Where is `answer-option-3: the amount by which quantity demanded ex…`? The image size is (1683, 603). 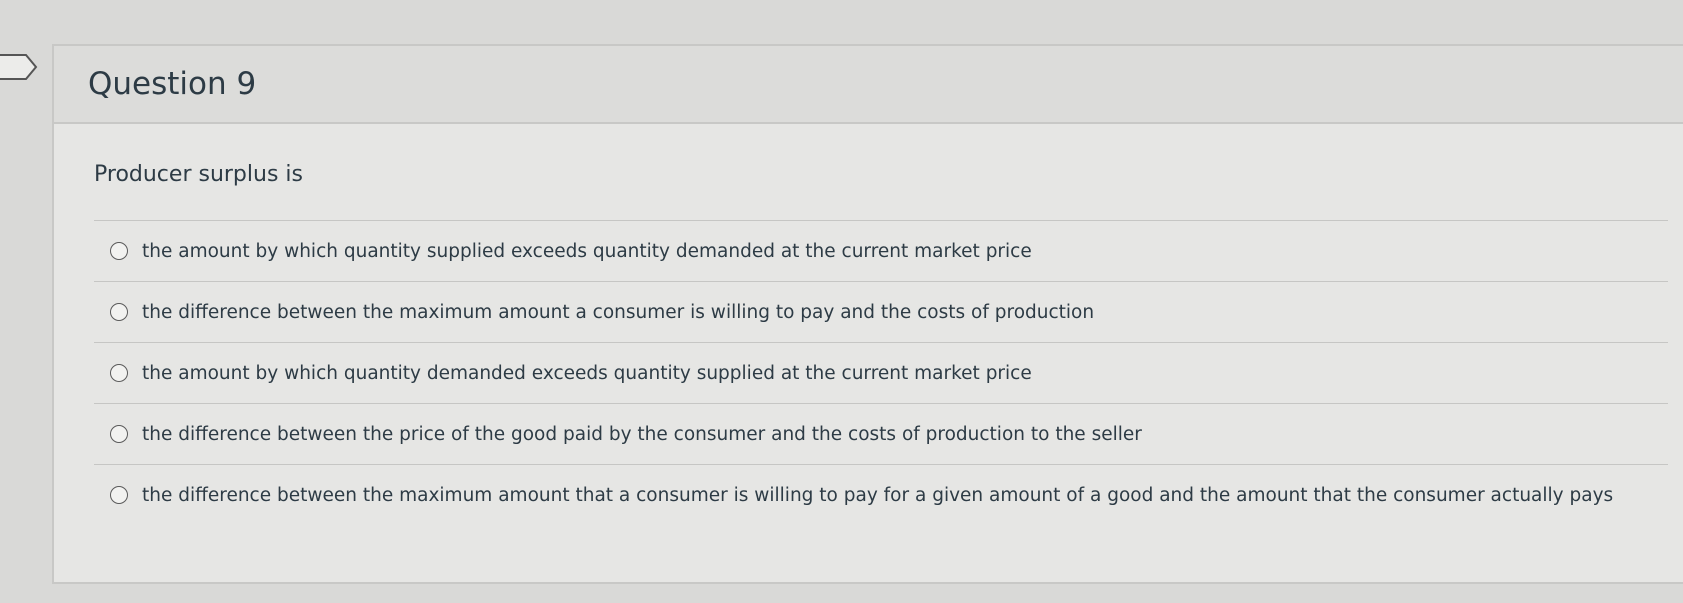 answer-option-3: the amount by which quantity demanded ex… is located at coordinates (881, 373).